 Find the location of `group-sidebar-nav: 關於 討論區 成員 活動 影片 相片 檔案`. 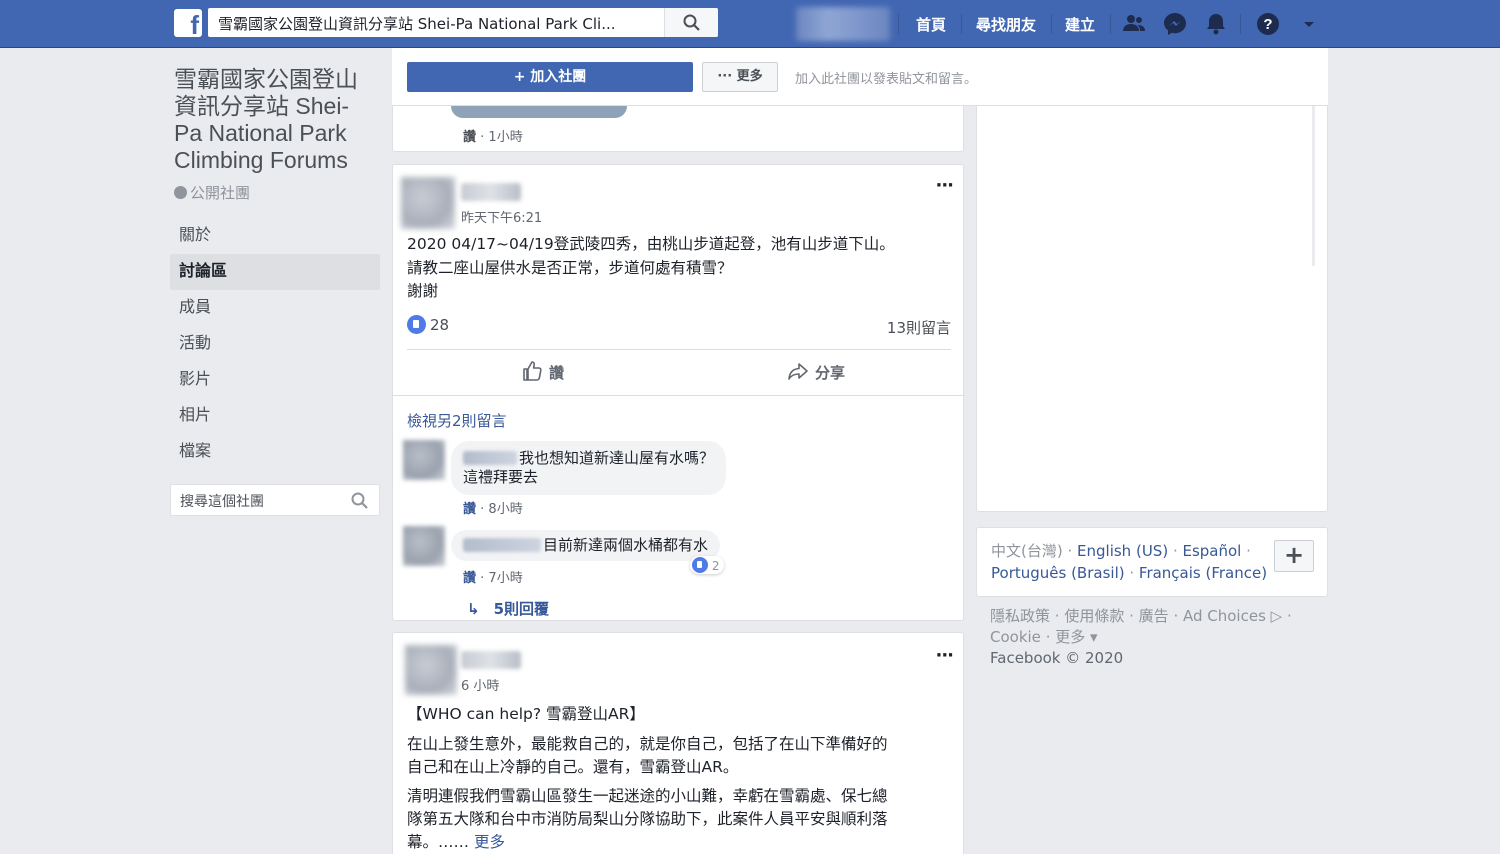

group-sidebar-nav: 關於 討論區 成員 活動 影片 相片 檔案 is located at coordinates (275, 344).